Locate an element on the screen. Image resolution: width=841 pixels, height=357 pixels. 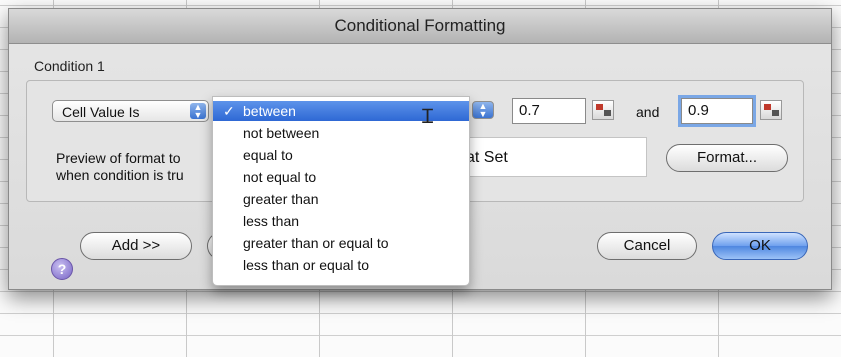
operator-popup-arrows-icon: ▲ ▼ is located at coordinates (483, 110).